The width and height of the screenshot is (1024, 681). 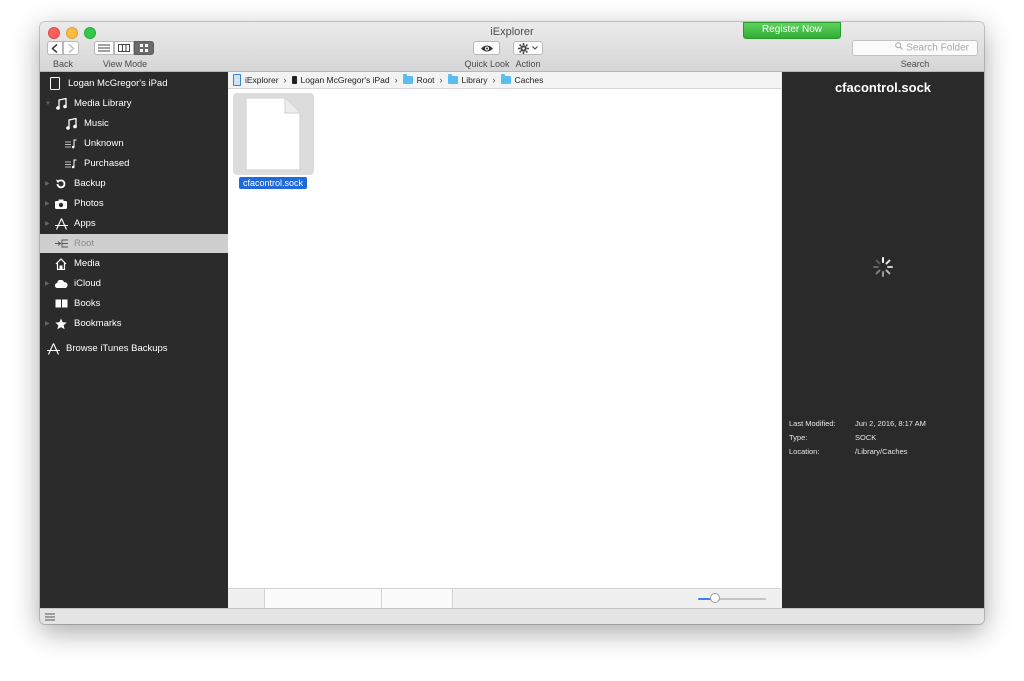 I want to click on sidebar-item-label: Purchased, so click(x=107, y=163).